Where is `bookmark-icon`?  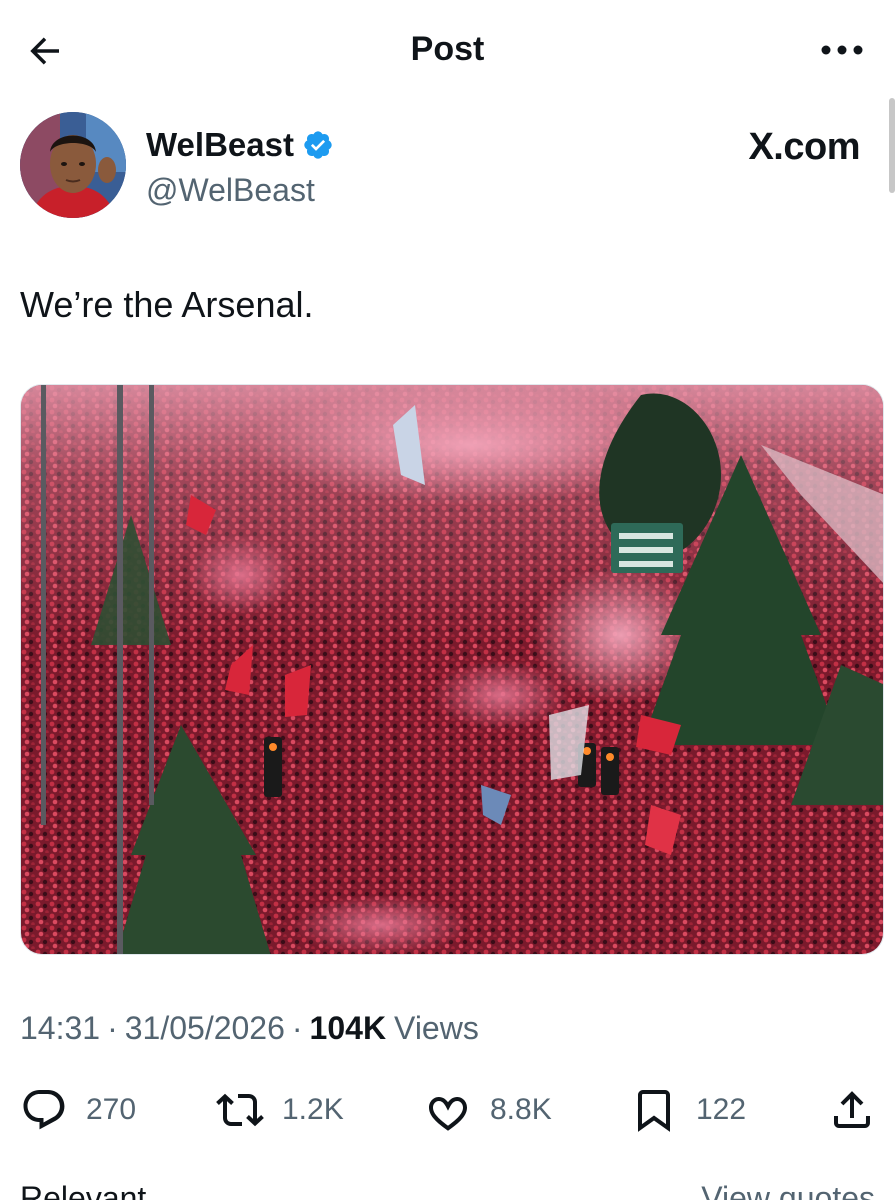 bookmark-icon is located at coordinates (654, 1111).